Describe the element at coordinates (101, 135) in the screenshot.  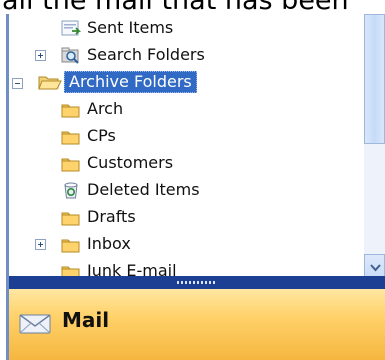
I see `folder-label: CPs` at that location.